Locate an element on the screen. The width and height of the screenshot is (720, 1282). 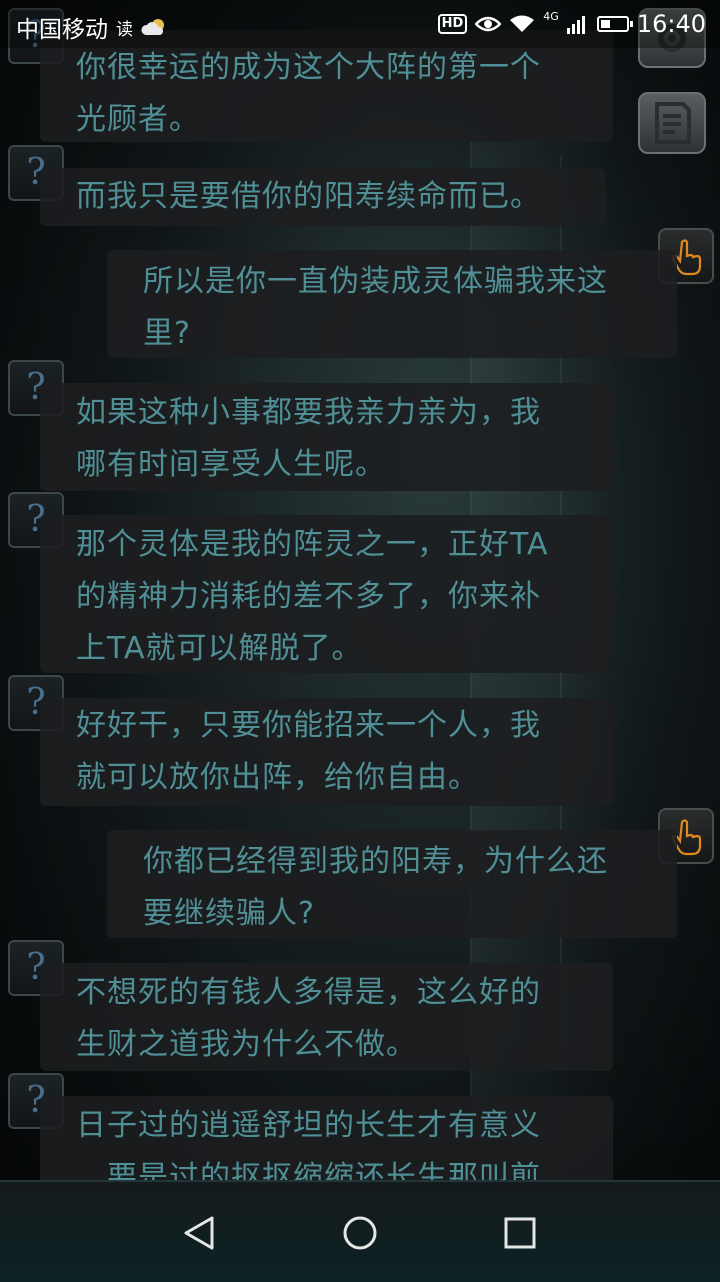
message-line: 上TA就可以解脱了。 is located at coordinates (219, 648).